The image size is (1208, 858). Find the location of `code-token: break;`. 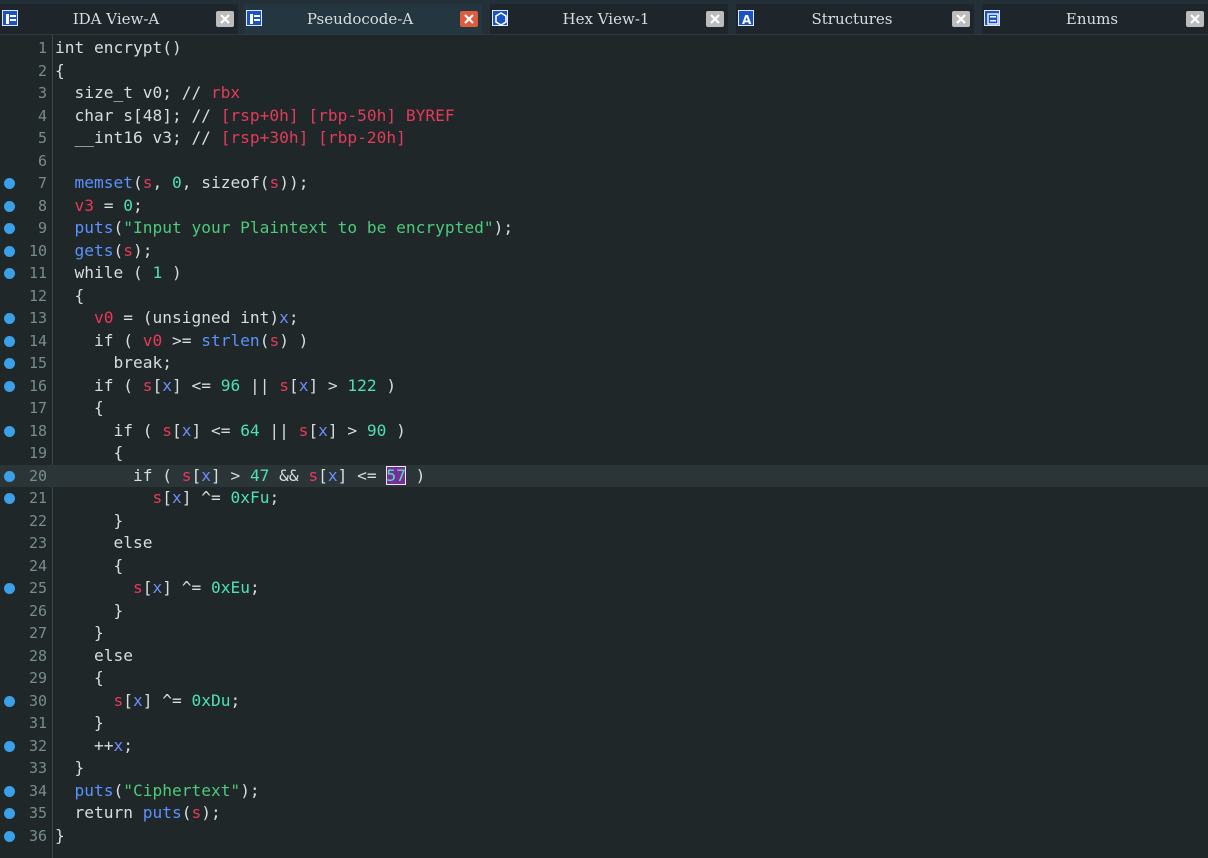

code-token: break; is located at coordinates (113, 362).